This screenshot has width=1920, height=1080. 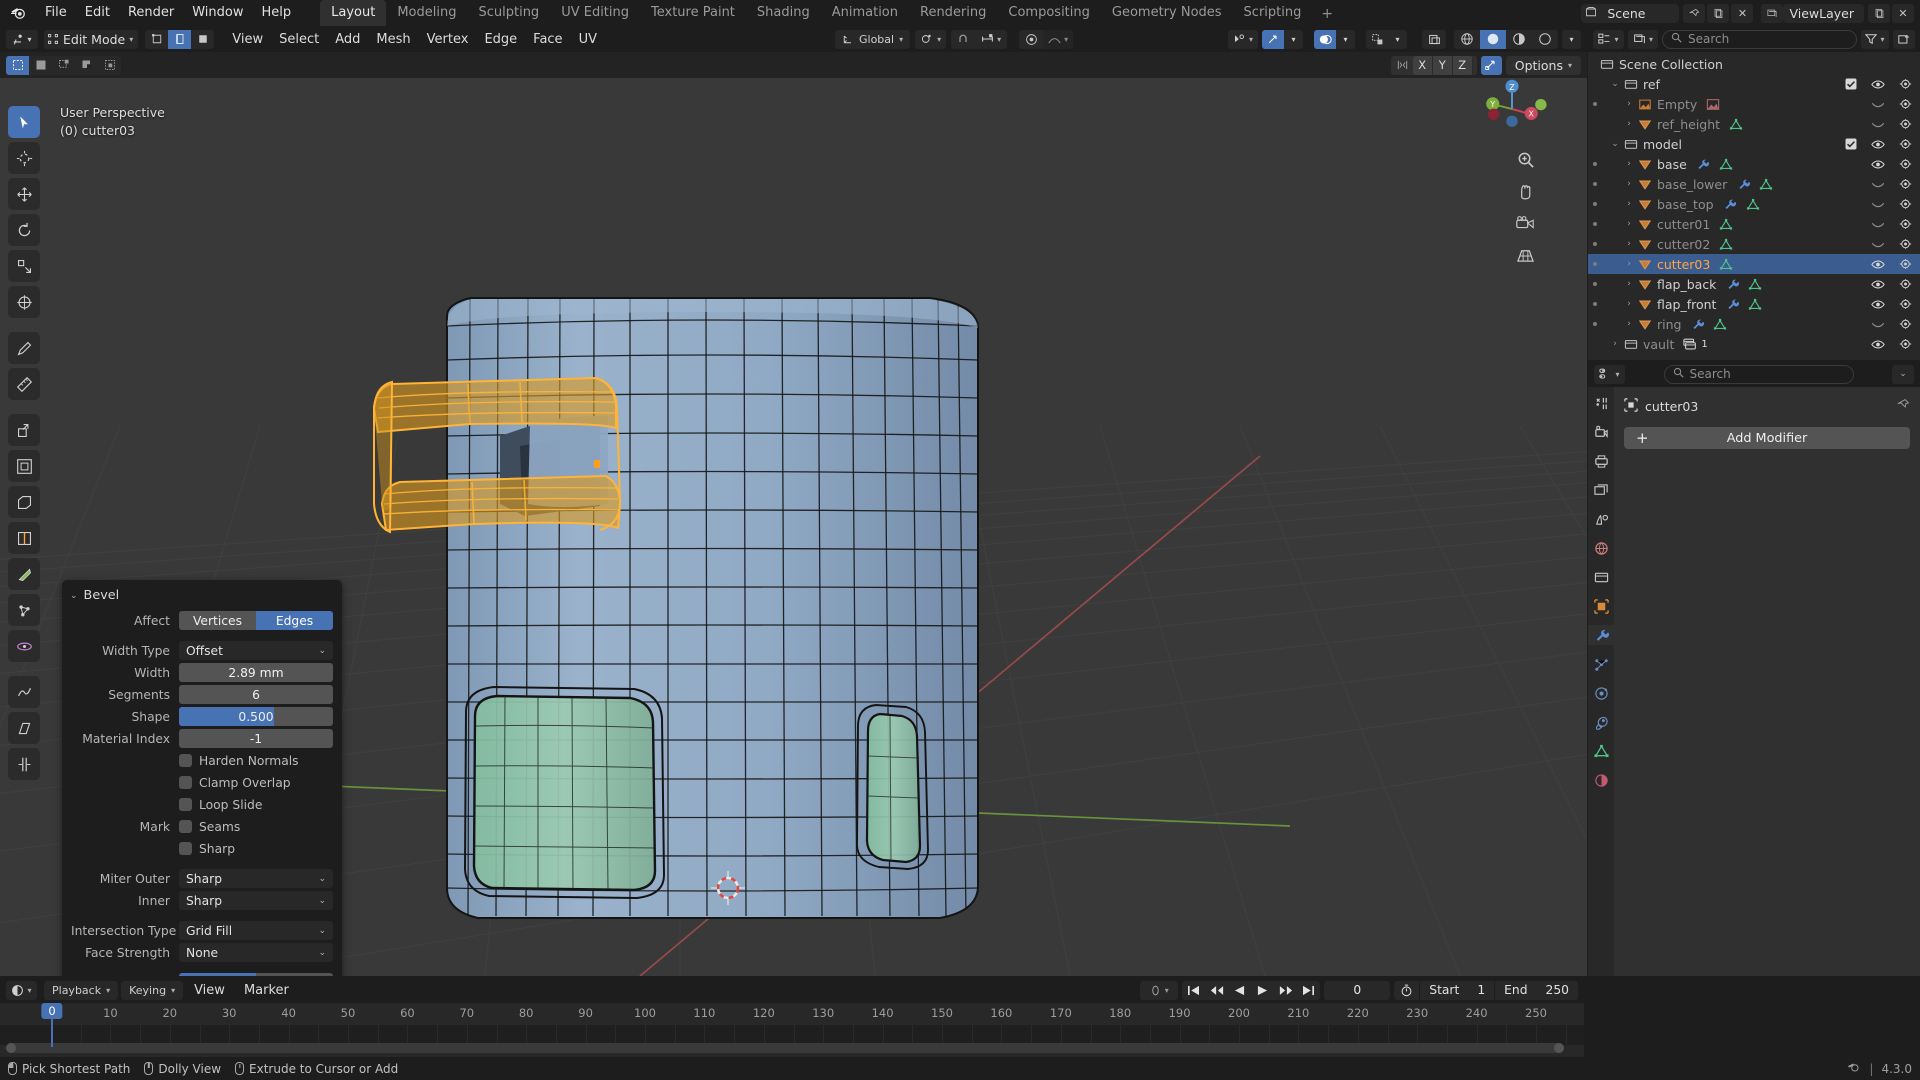 I want to click on viewport-menu-face: Face, so click(x=547, y=39).